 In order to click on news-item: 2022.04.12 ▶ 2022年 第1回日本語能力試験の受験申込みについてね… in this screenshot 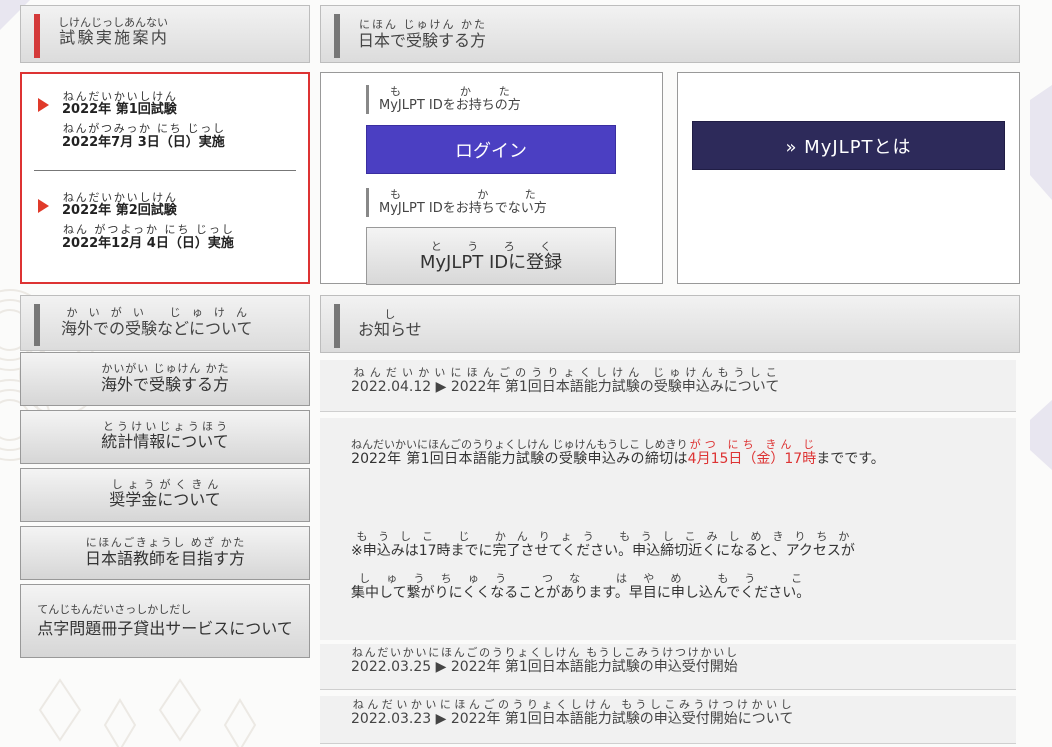, I will do `click(668, 386)`.